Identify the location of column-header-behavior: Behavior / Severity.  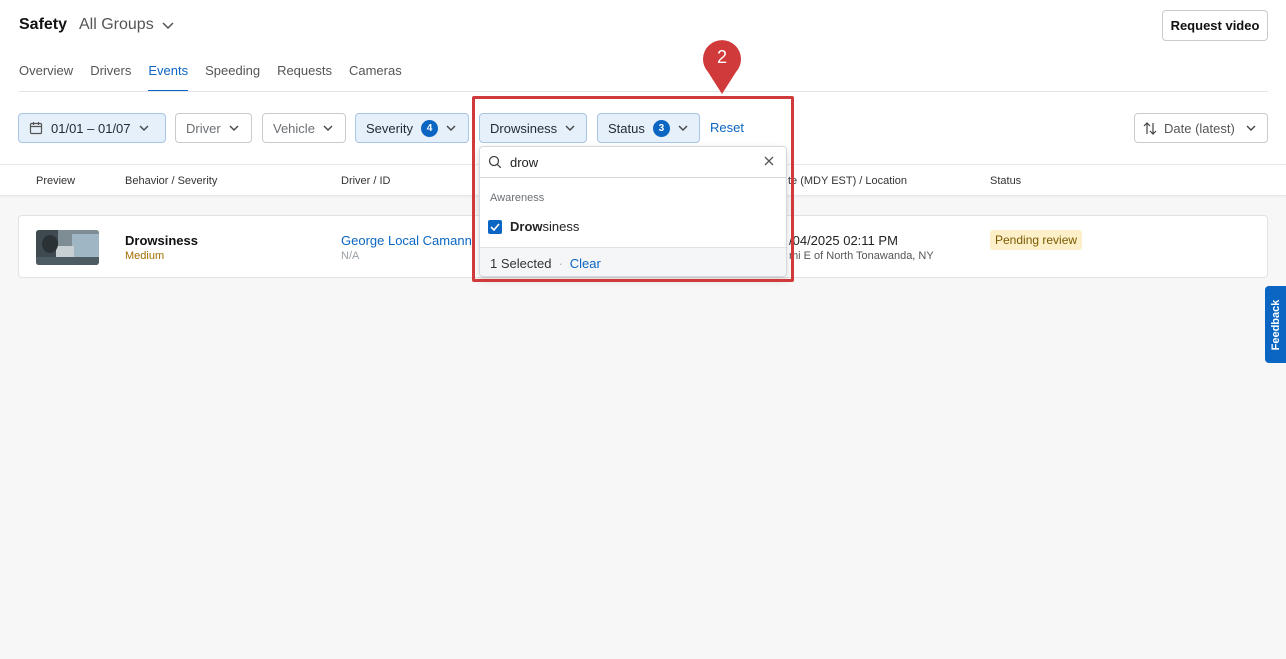
(171, 181).